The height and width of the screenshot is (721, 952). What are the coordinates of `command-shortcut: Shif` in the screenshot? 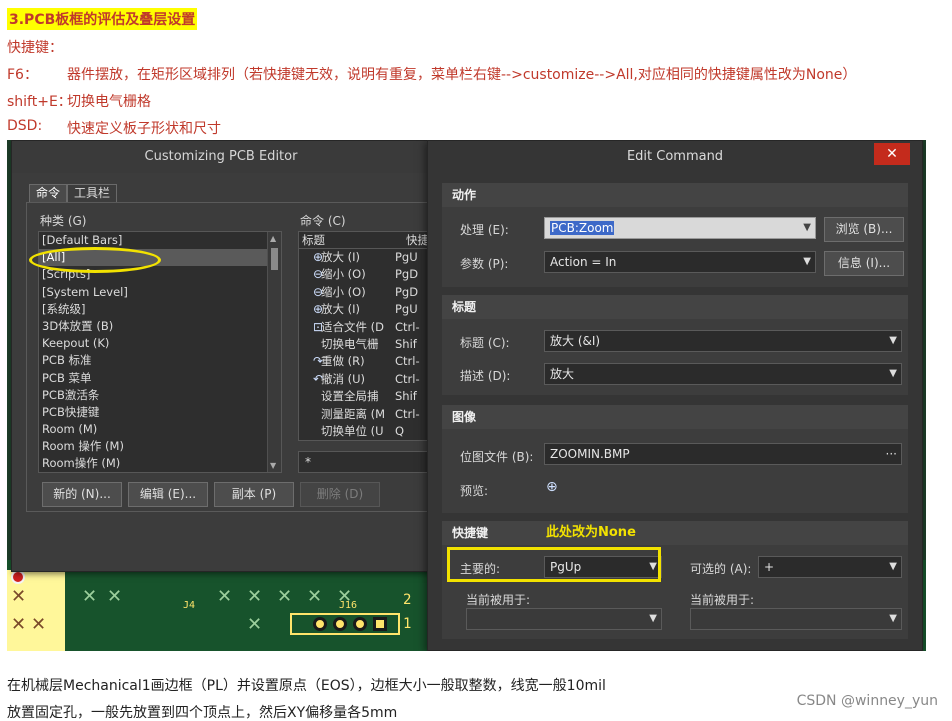 It's located at (406, 343).